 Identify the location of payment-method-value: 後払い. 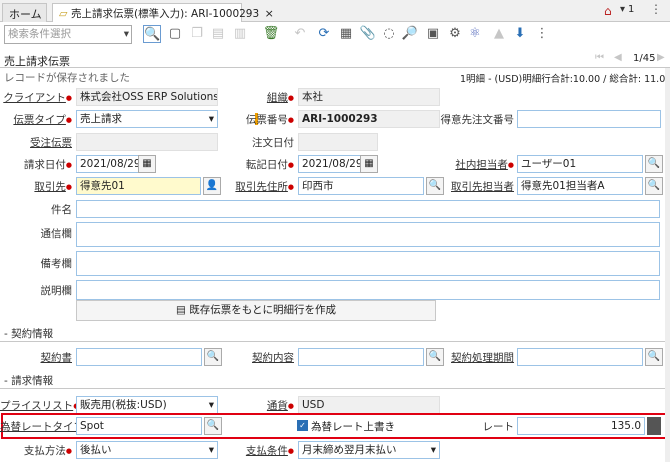
(96, 450).